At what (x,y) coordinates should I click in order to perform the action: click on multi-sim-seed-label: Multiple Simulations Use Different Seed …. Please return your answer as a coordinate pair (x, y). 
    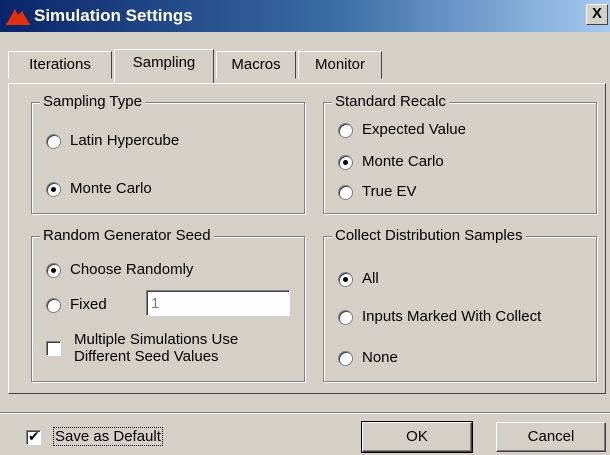
    Looking at the image, I should click on (156, 348).